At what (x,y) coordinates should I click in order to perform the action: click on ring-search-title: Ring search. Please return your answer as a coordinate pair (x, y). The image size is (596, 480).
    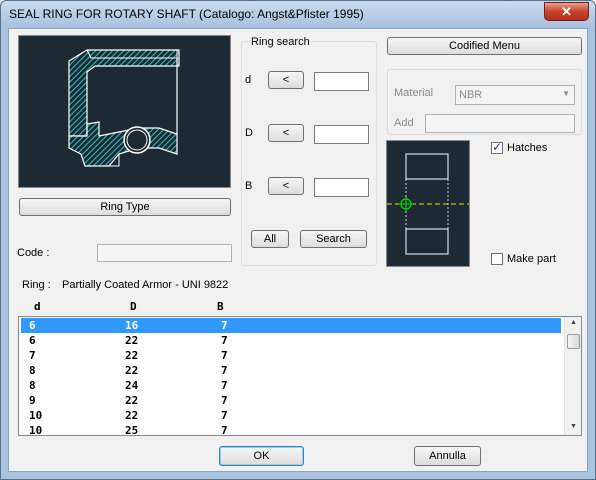
    Looking at the image, I should click on (280, 42).